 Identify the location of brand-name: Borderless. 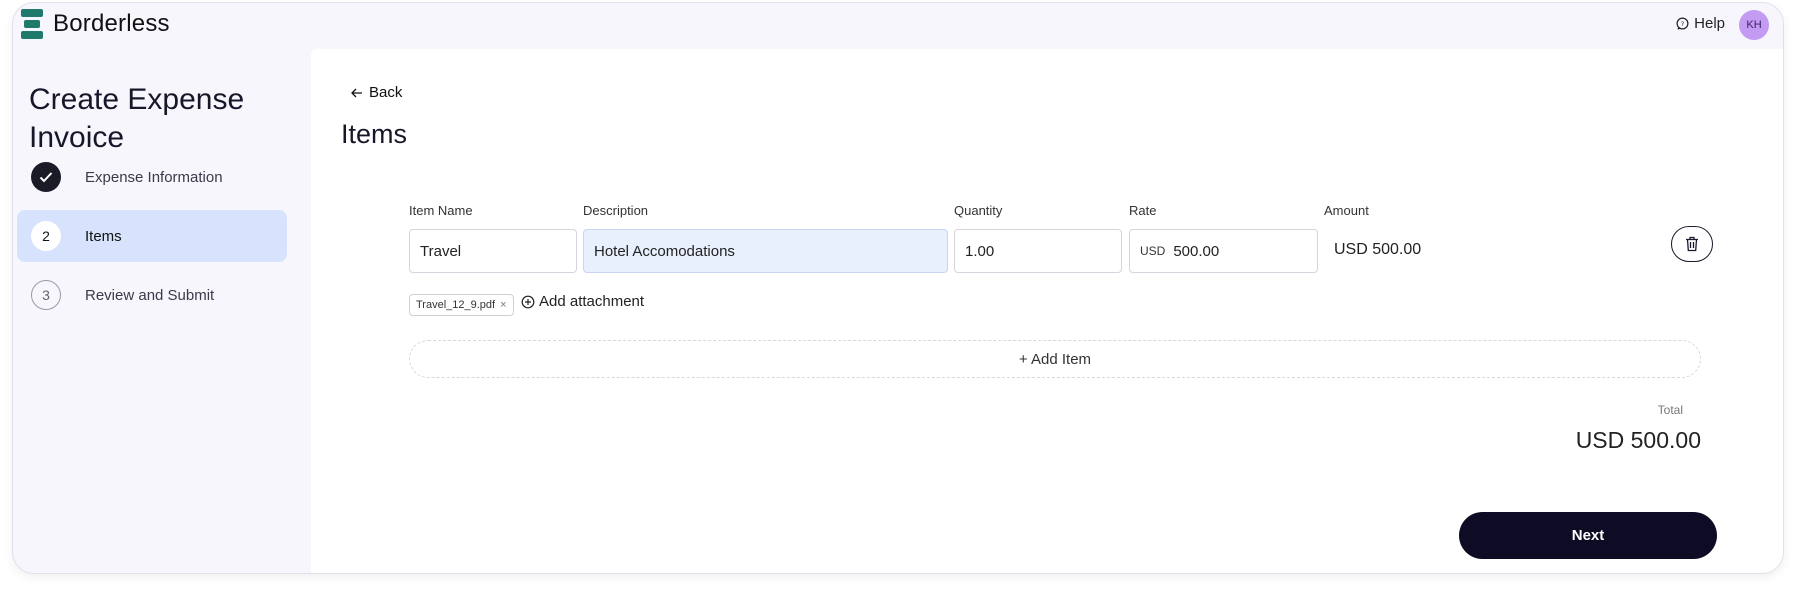
(111, 23).